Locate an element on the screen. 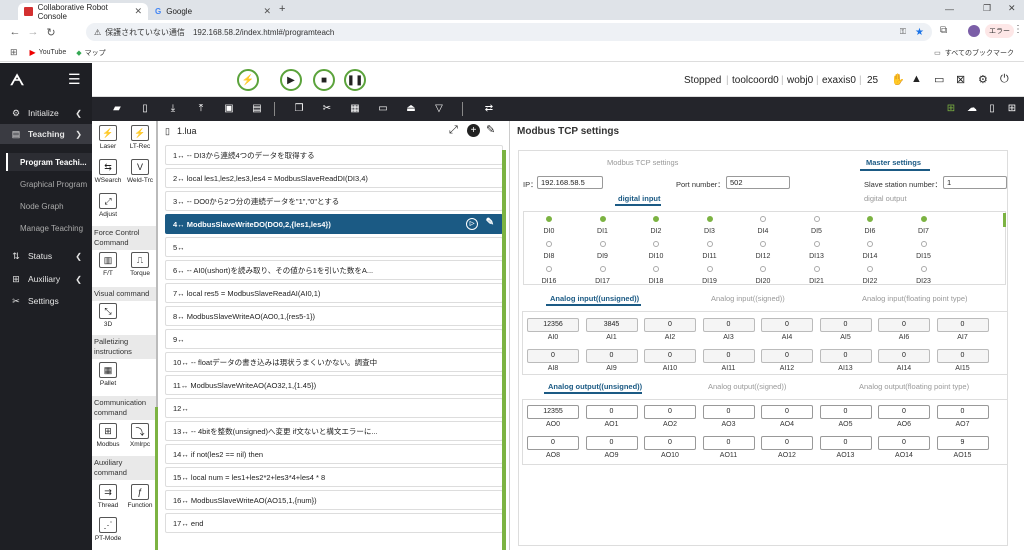 Image resolution: width=1024 pixels, height=550 pixels. robot-icon: ⚙ is located at coordinates (983, 79).